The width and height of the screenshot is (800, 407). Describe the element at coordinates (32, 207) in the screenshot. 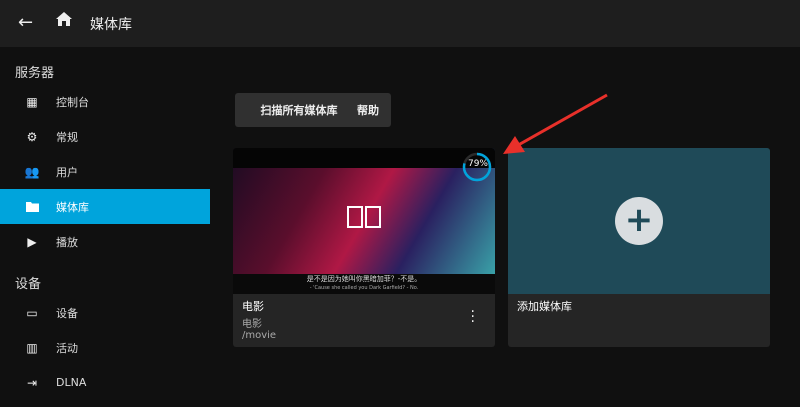

I see `folder-icon` at that location.